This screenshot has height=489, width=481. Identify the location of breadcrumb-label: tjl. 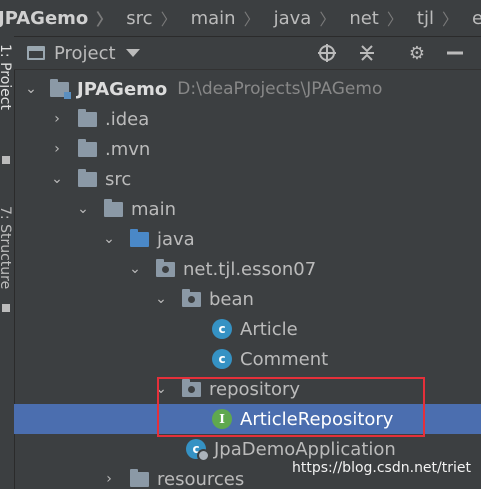
(425, 18).